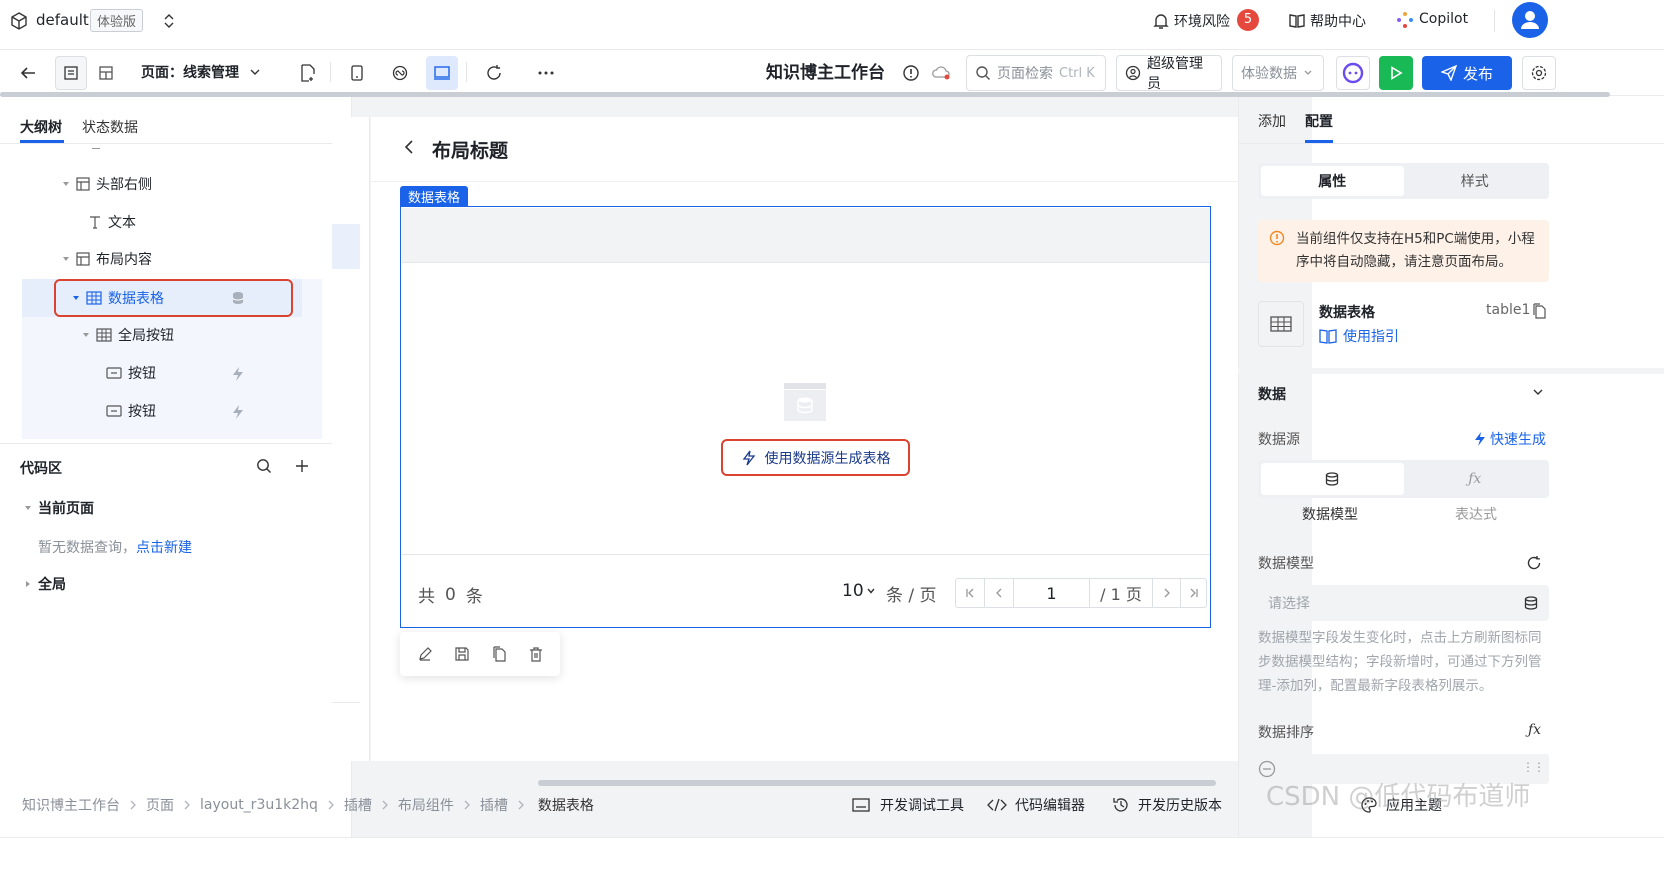 Image resolution: width=1664 pixels, height=870 pixels. Describe the element at coordinates (83, 259) in the screenshot. I see `layout-icon` at that location.